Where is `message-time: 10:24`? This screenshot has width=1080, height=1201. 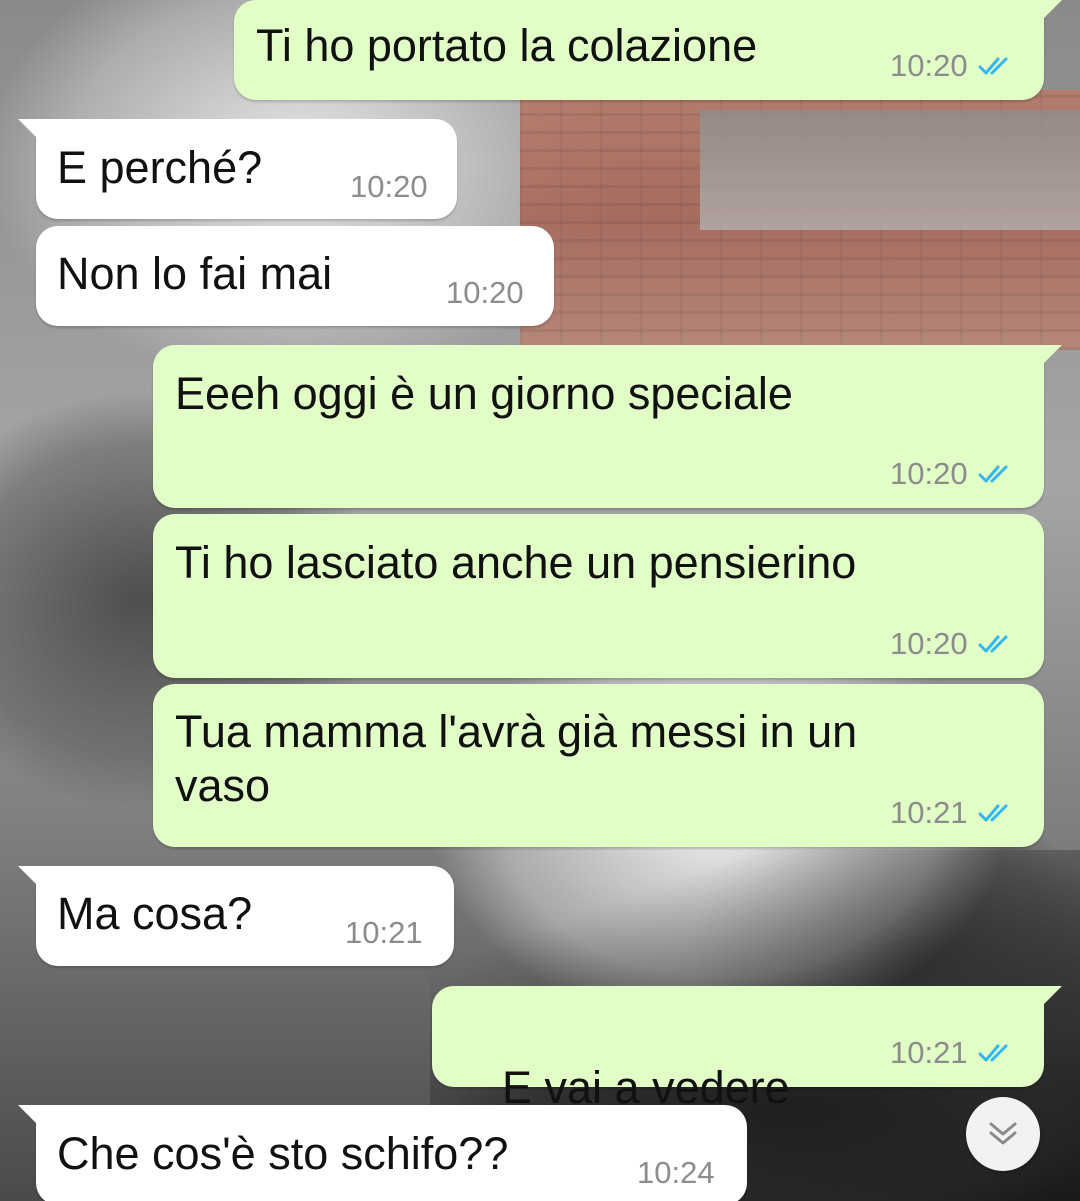 message-time: 10:24 is located at coordinates (676, 1172).